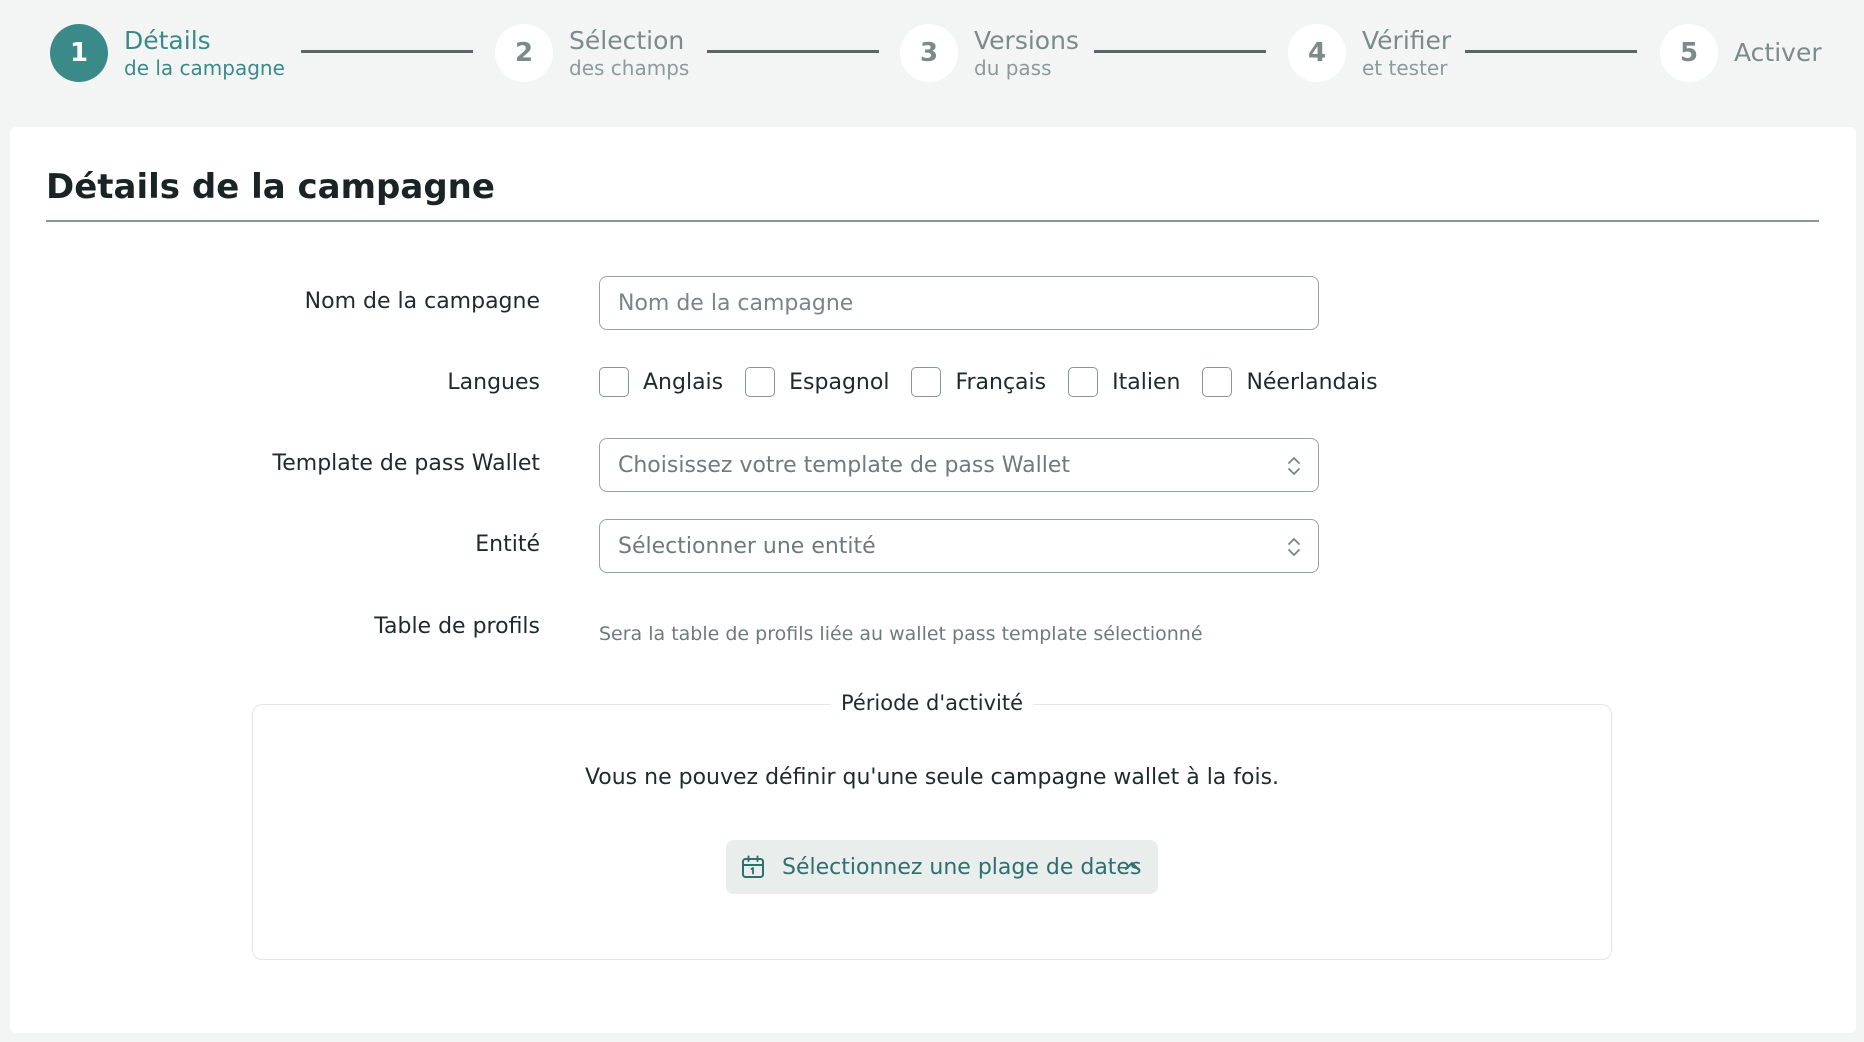 The height and width of the screenshot is (1042, 1864). Describe the element at coordinates (1778, 52) in the screenshot. I see `step-title: Activer` at that location.